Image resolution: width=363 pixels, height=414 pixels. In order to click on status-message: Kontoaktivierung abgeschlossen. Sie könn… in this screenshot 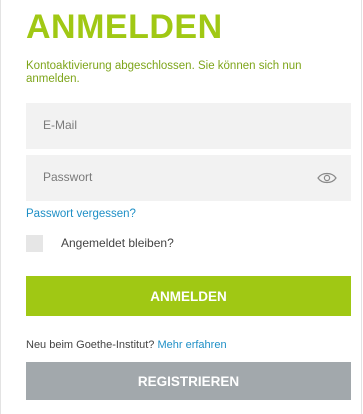, I will do `click(164, 72)`.